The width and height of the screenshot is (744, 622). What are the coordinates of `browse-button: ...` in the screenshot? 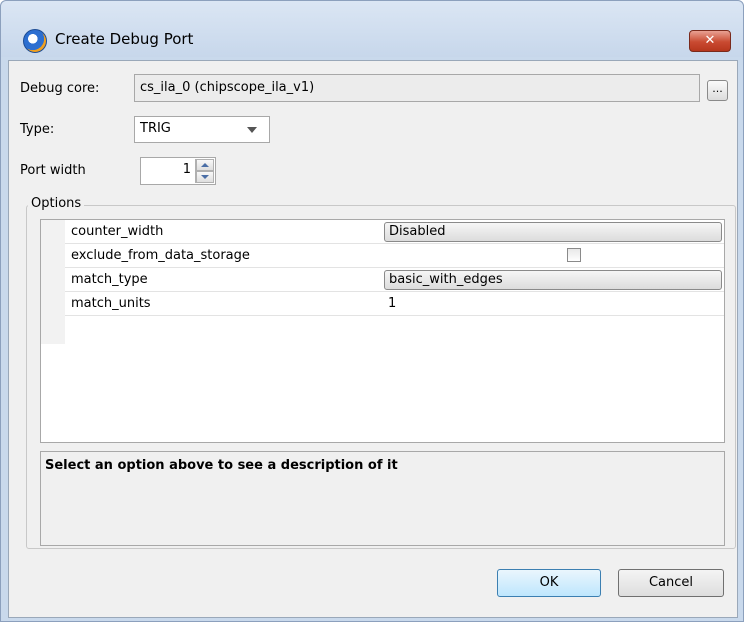 It's located at (717, 90).